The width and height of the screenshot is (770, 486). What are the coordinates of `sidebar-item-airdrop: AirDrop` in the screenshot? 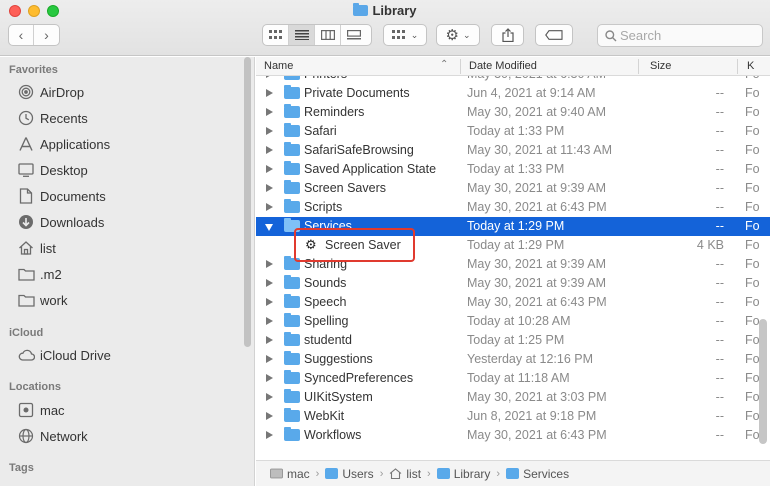 It's located at (50, 92).